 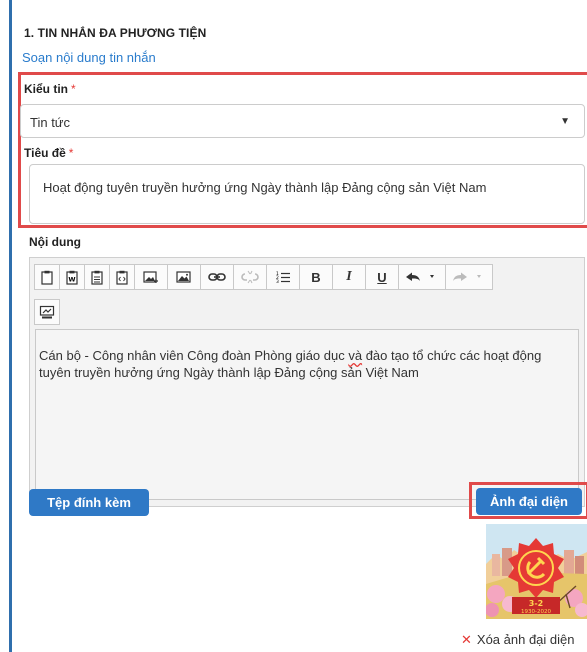 I want to click on content-label: Nội dung, so click(x=55, y=242).